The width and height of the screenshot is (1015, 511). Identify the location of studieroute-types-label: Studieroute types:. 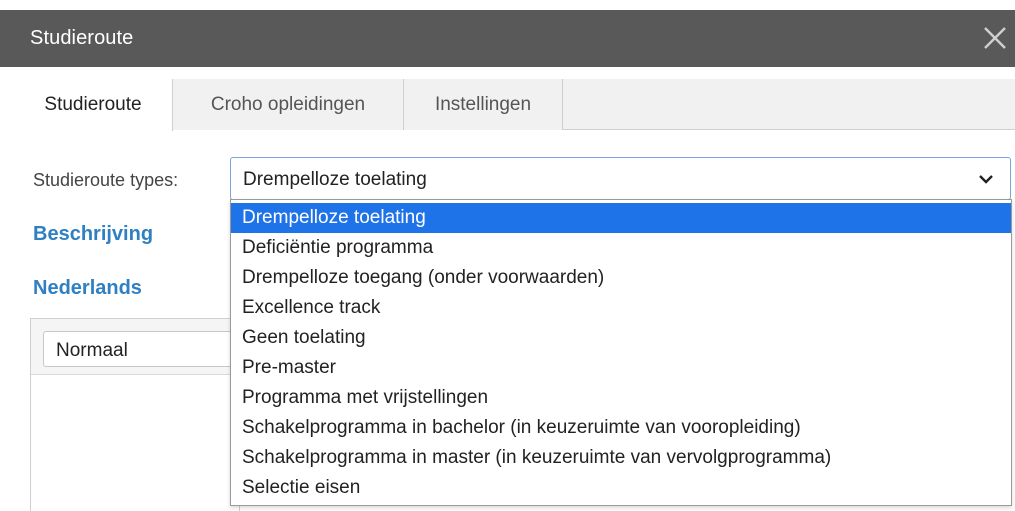
(106, 180).